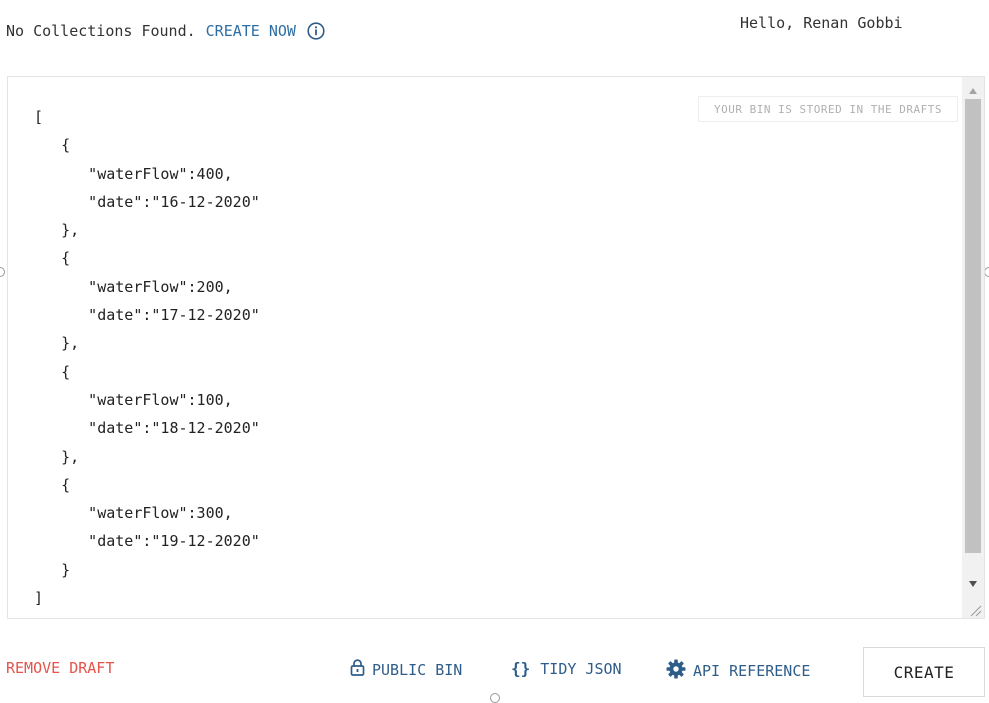 The width and height of the screenshot is (989, 703). I want to click on code-line: "waterFlow":100,, so click(133, 399).